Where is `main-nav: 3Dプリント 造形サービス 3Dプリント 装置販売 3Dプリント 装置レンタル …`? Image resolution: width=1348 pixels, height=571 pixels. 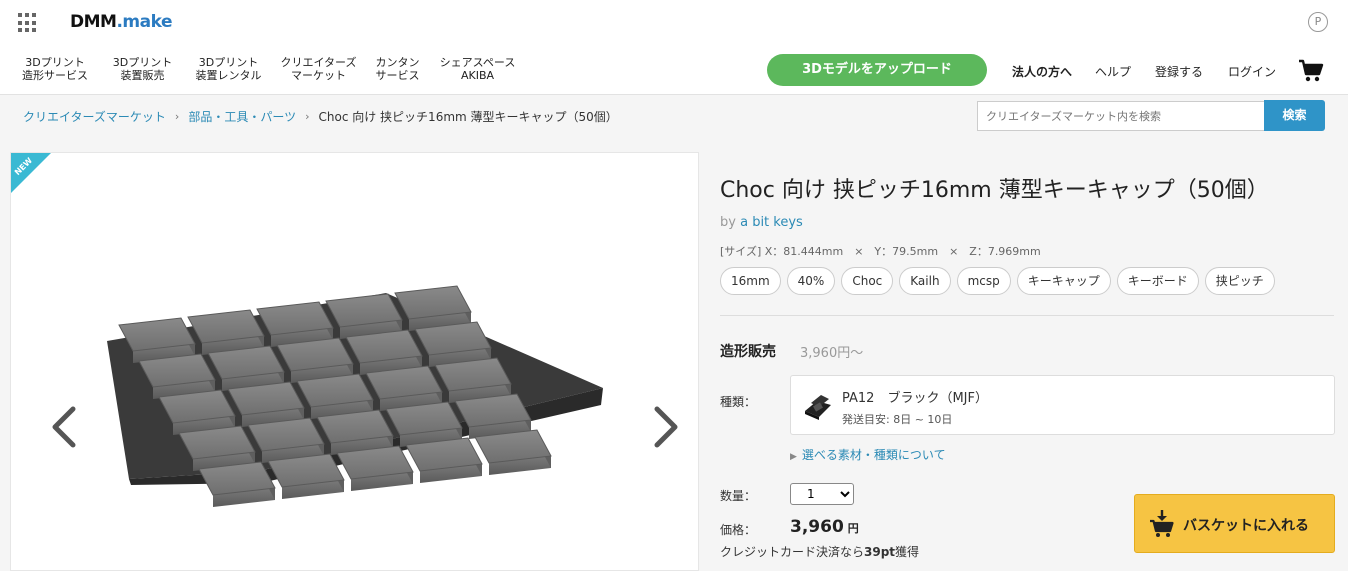
main-nav: 3Dプリント 造形サービス 3Dプリント 装置販売 3Dプリント 装置レンタル … is located at coordinates (267, 69).